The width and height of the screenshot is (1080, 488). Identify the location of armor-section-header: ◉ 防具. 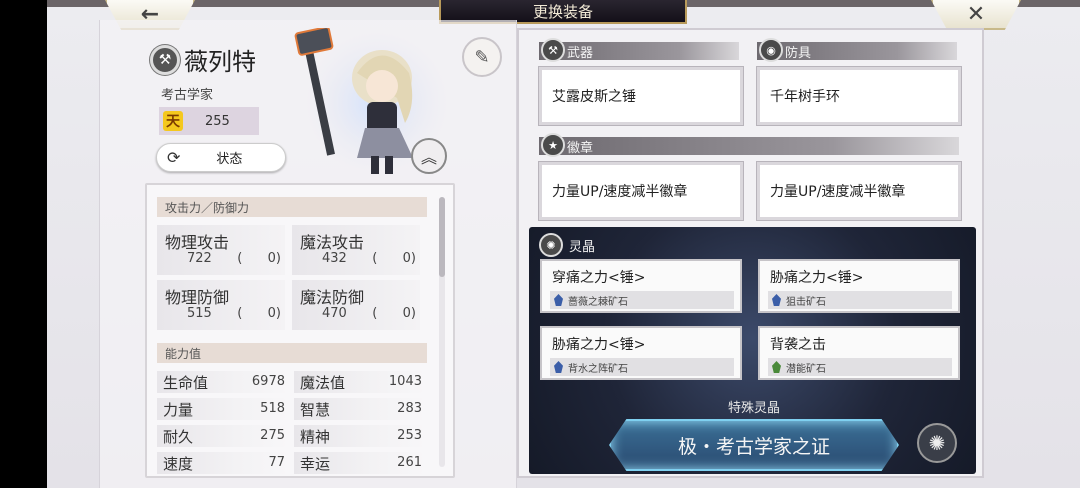
(857, 50).